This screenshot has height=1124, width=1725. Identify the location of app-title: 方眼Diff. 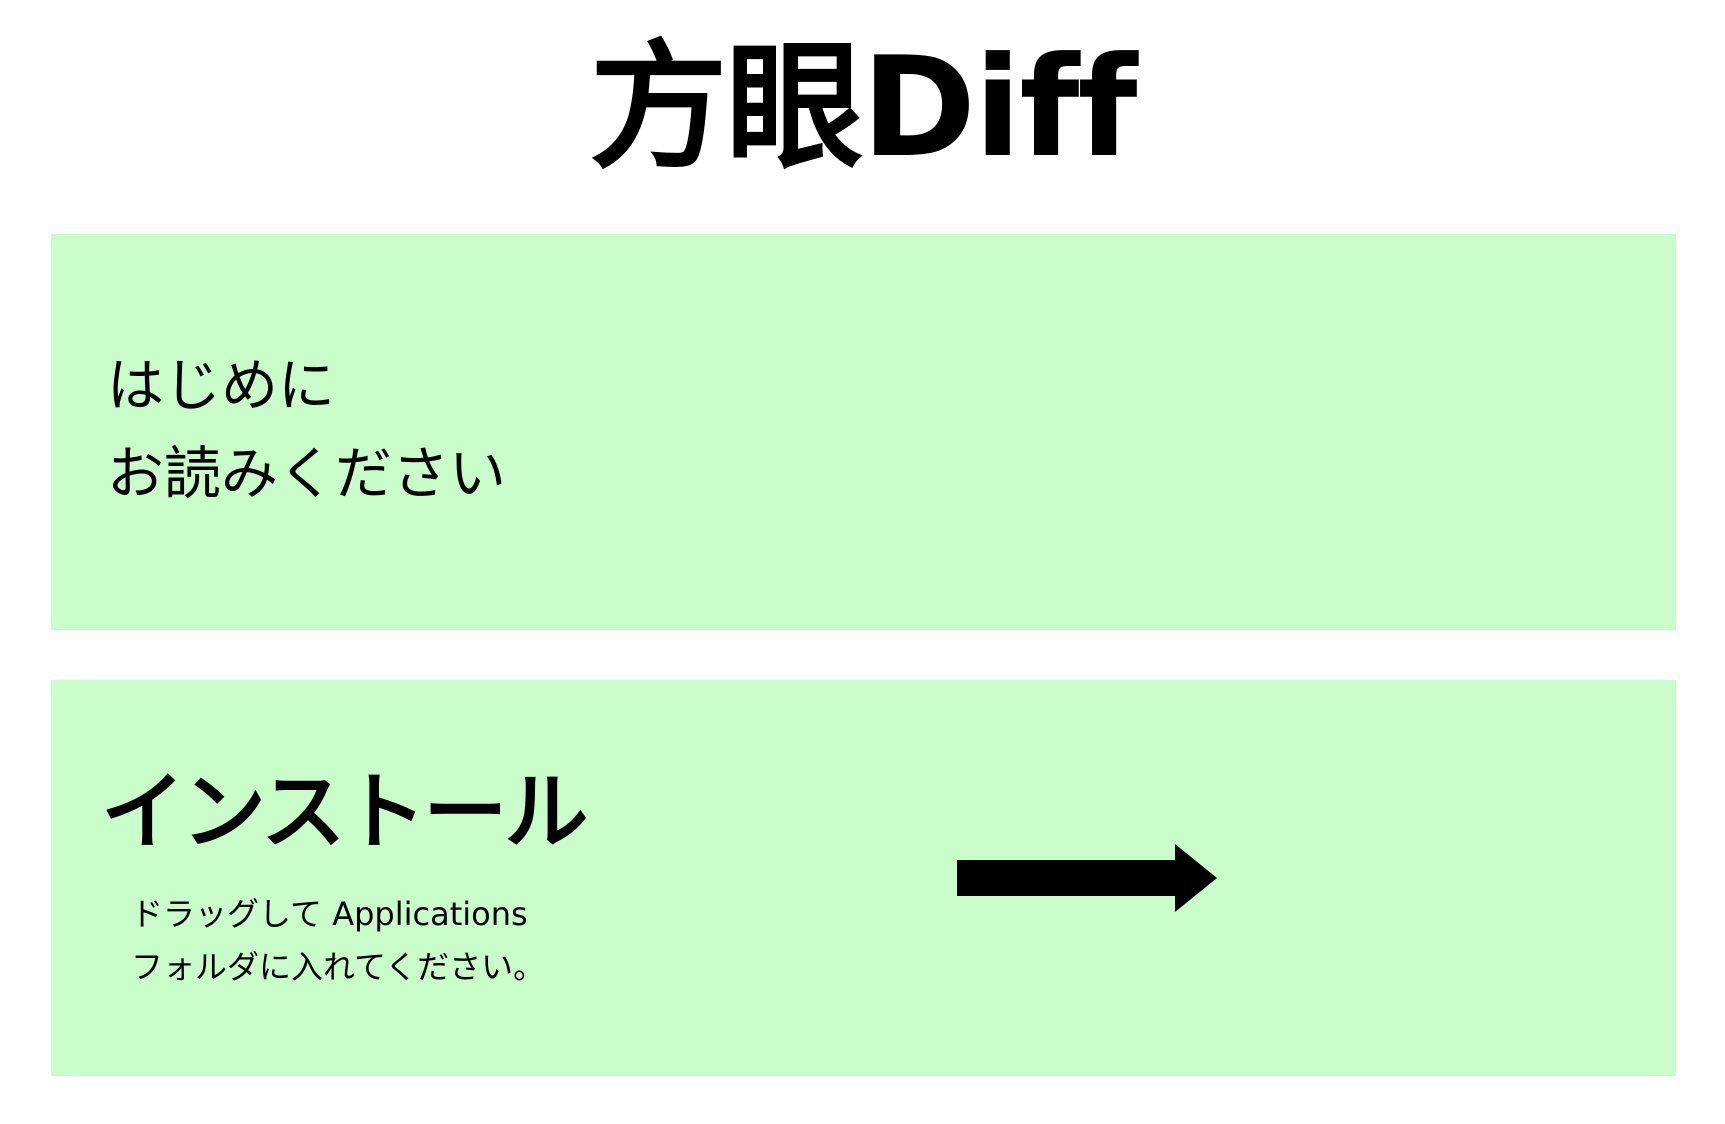
(863, 107).